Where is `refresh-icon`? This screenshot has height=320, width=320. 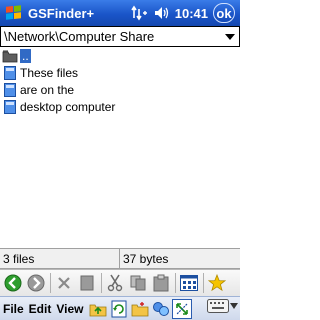
refresh-icon is located at coordinates (119, 309).